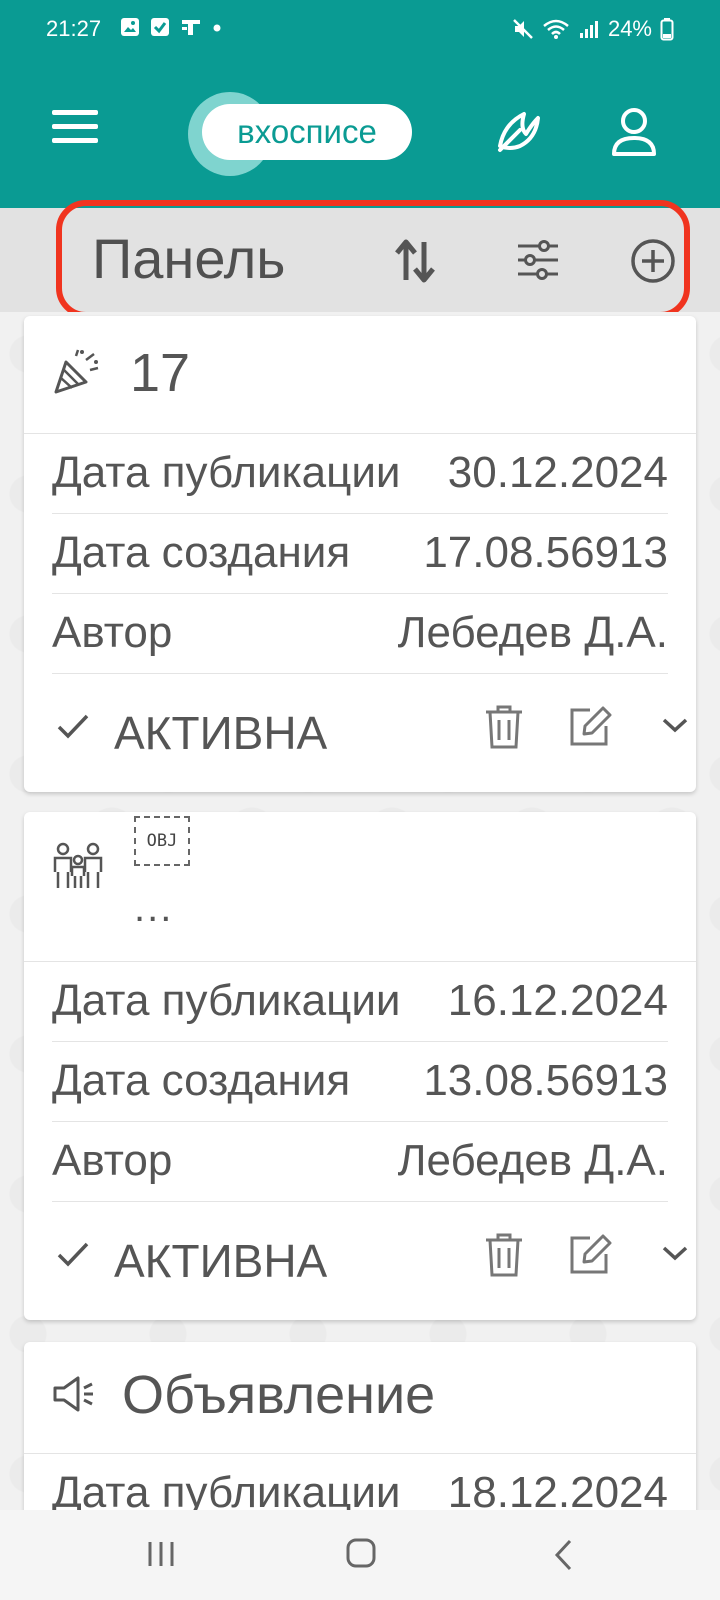  What do you see at coordinates (523, 29) in the screenshot?
I see `mute-icon` at bounding box center [523, 29].